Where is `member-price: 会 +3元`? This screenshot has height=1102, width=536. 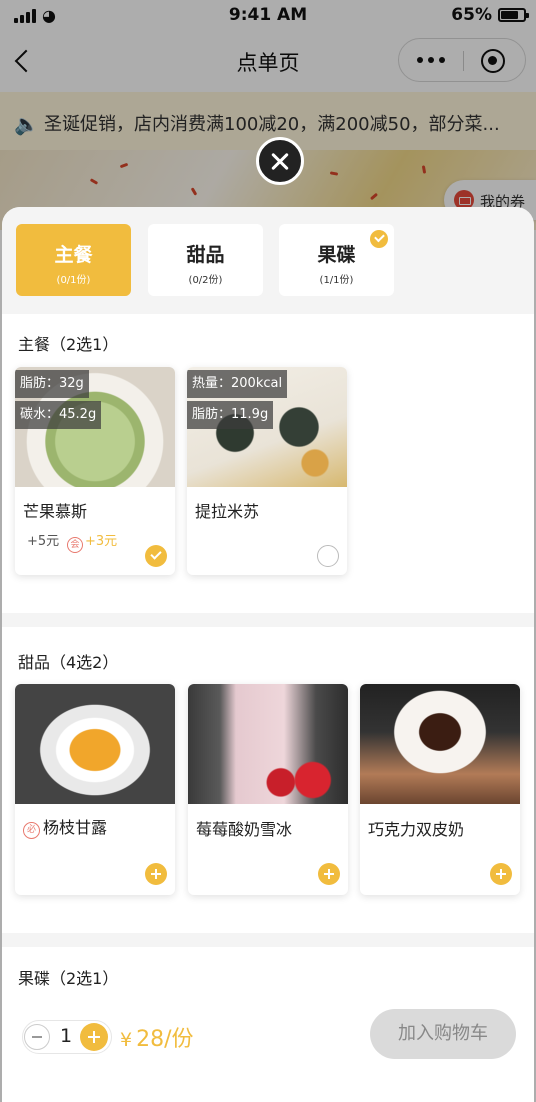 member-price: 会 +3元 is located at coordinates (92, 541).